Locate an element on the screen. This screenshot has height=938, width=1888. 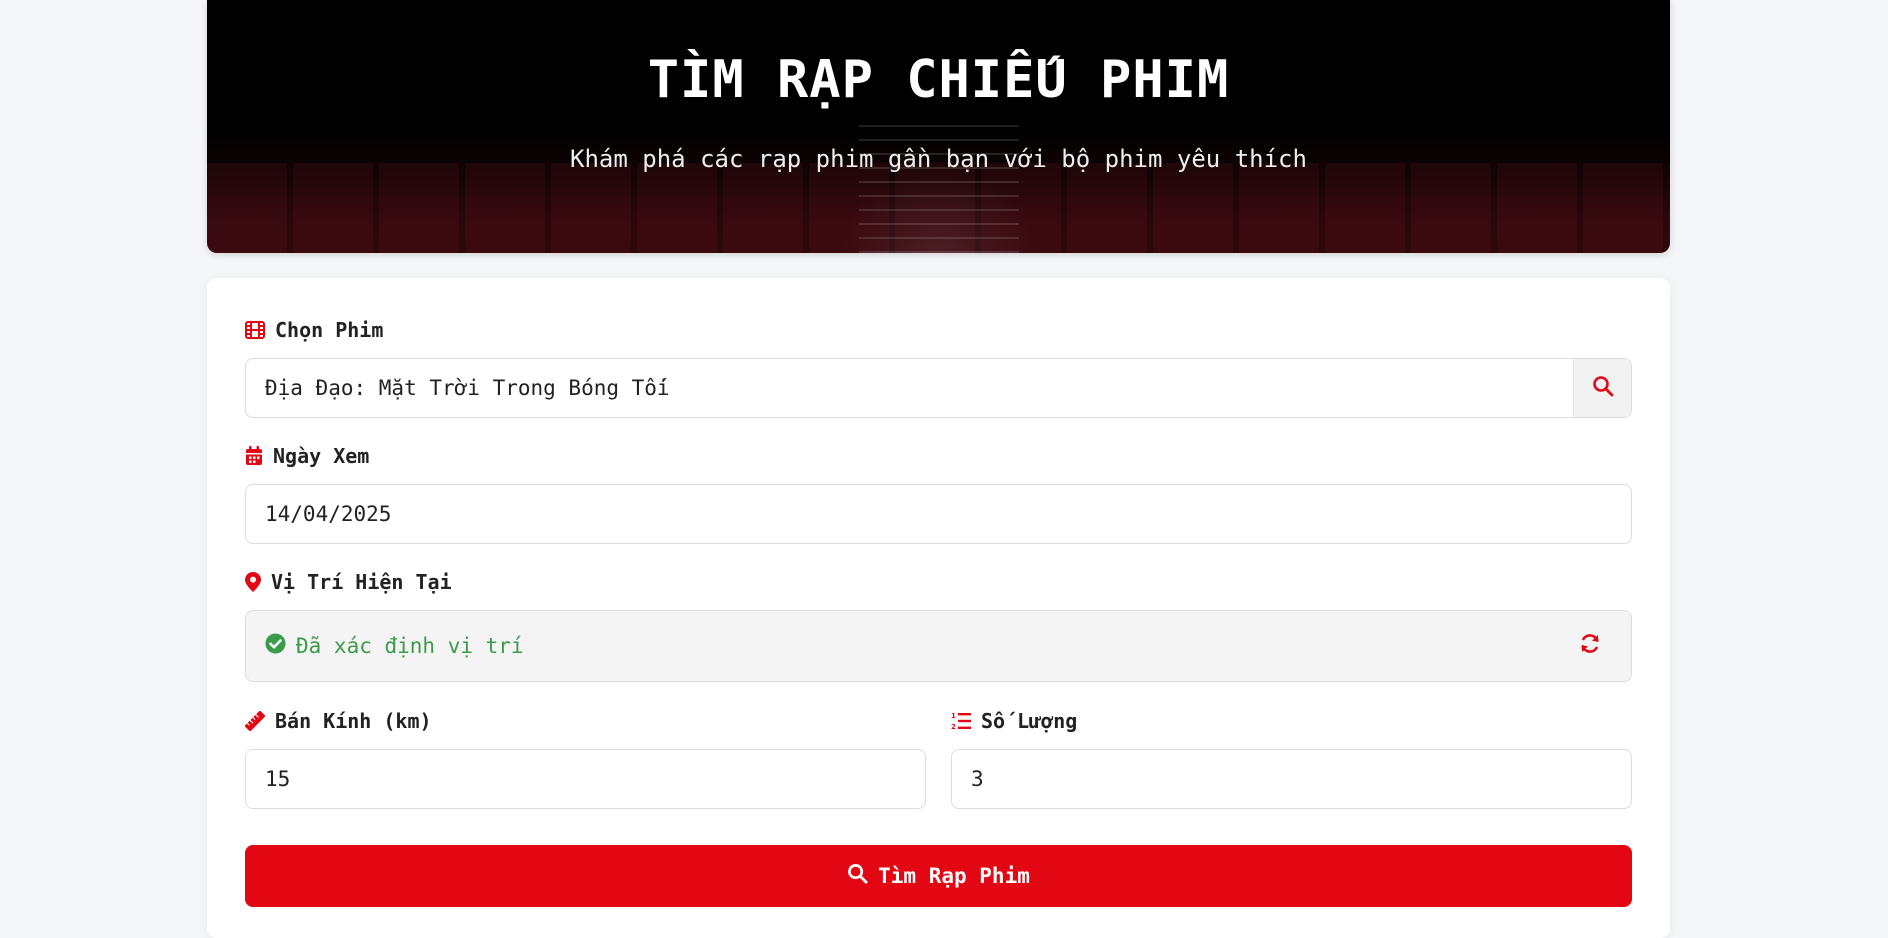
find-cinema-button: Tìm Rạp Phim is located at coordinates (938, 876).